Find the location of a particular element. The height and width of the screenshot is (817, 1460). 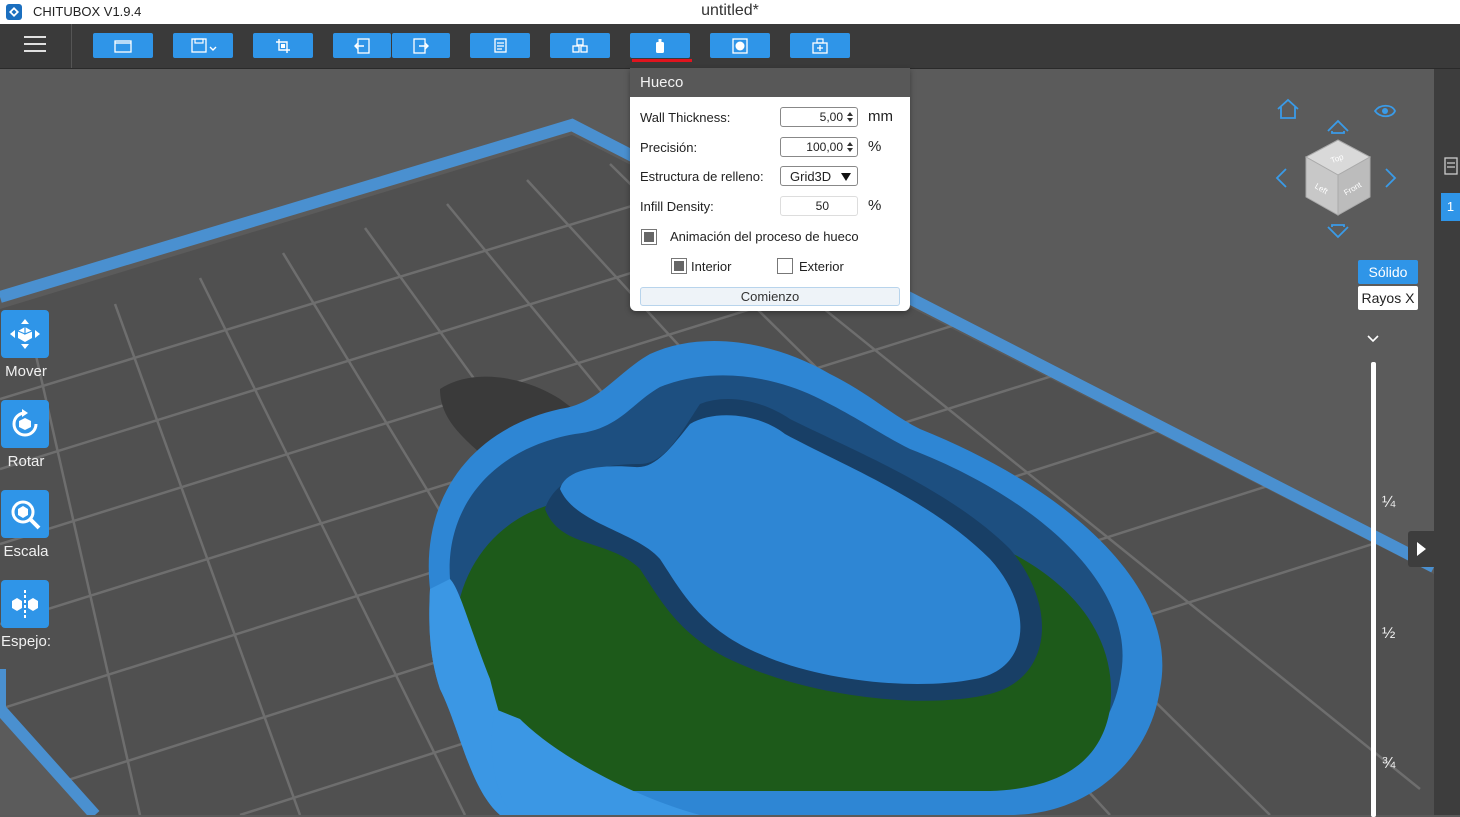

scale-tool: Escala is located at coordinates (26, 525).